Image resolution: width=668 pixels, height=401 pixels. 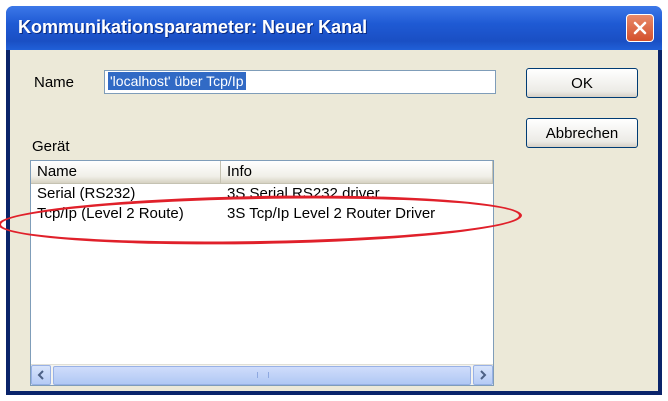 I want to click on name-label: Name, so click(x=54, y=82).